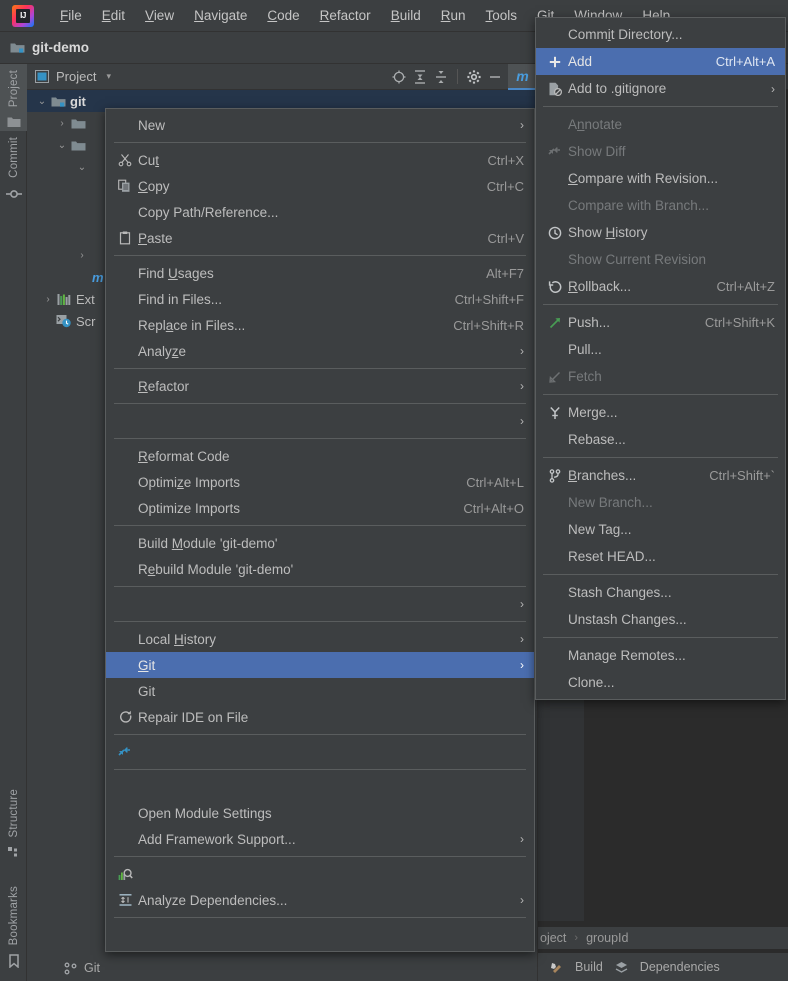  I want to click on menu-item-add-to-gitignore: Add to .gitignore ›, so click(660, 88).